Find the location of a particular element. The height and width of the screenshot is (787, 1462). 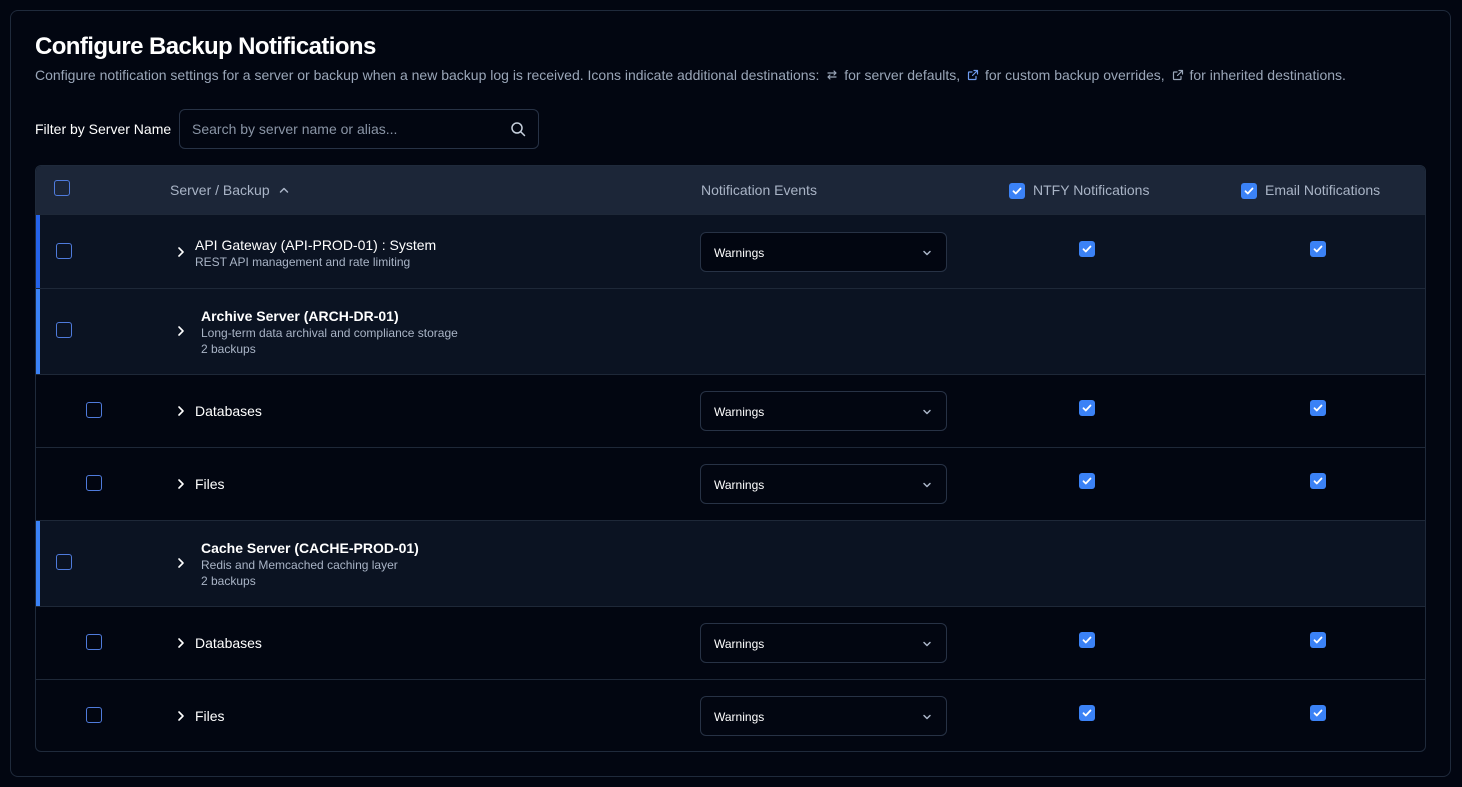

column-header-server-backup: Server / Backup is located at coordinates (230, 190).